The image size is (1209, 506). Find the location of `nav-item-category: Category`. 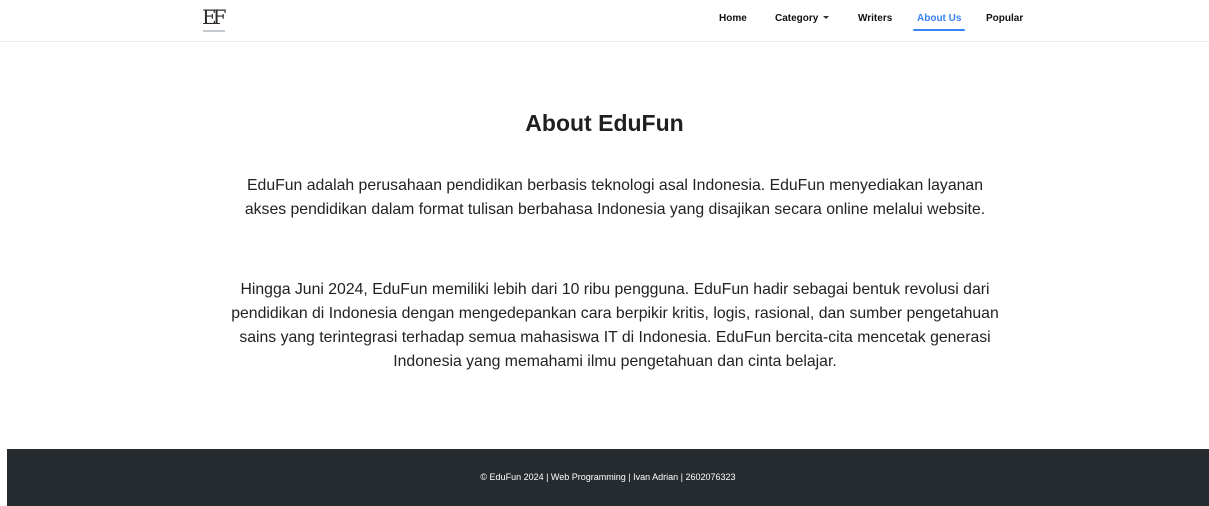

nav-item-category: Category is located at coordinates (802, 19).